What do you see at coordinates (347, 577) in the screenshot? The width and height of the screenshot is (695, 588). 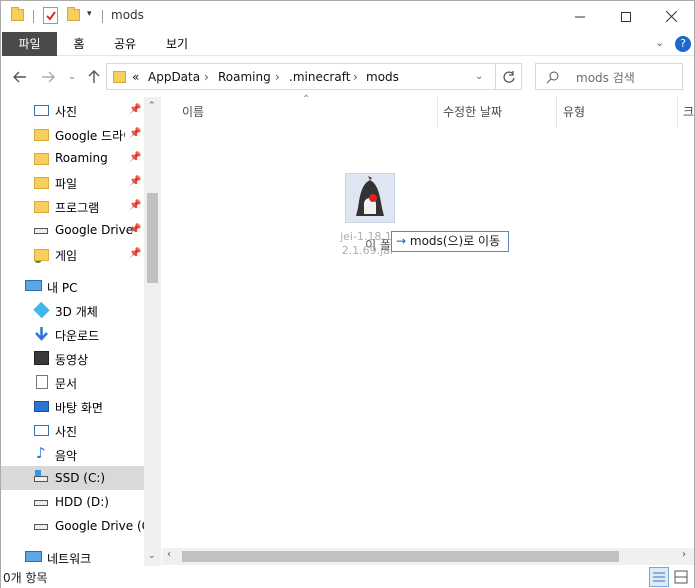 I see `status-bar: 0개 항목` at bounding box center [347, 577].